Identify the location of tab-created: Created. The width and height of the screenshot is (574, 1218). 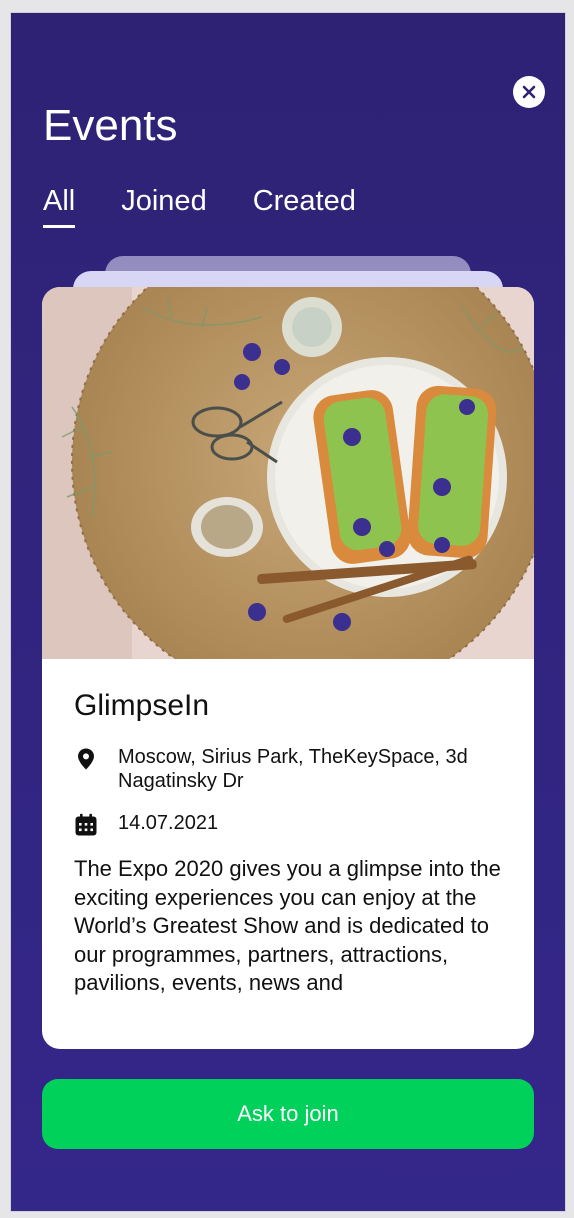
(304, 204).